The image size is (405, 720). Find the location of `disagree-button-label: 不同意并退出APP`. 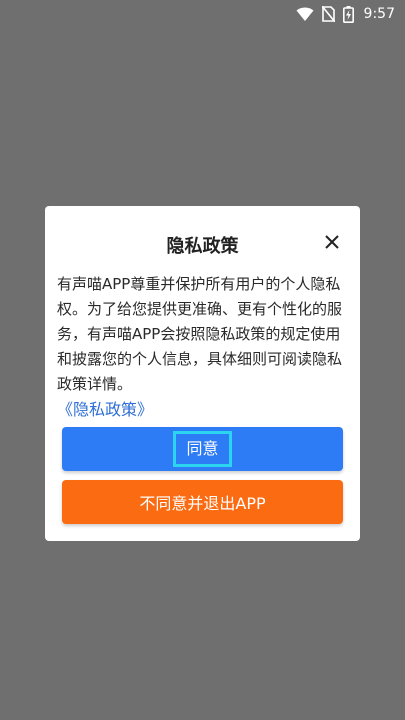

disagree-button-label: 不同意并退出APP is located at coordinates (202, 503).